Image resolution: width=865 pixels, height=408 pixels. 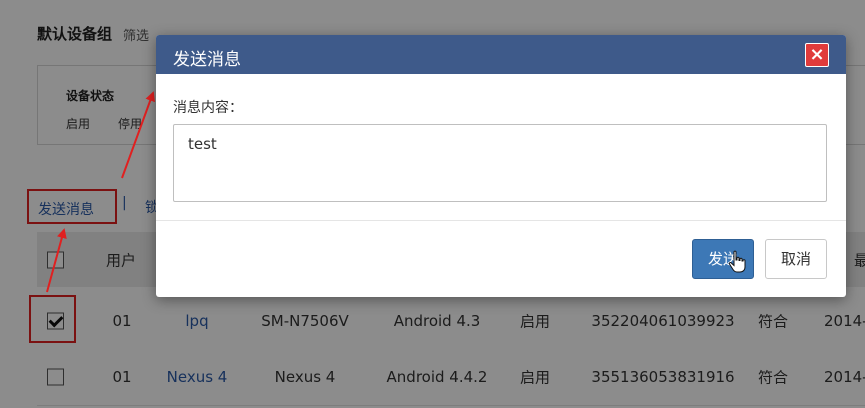 What do you see at coordinates (737, 261) in the screenshot?
I see `hand-cursor-icon` at bounding box center [737, 261].